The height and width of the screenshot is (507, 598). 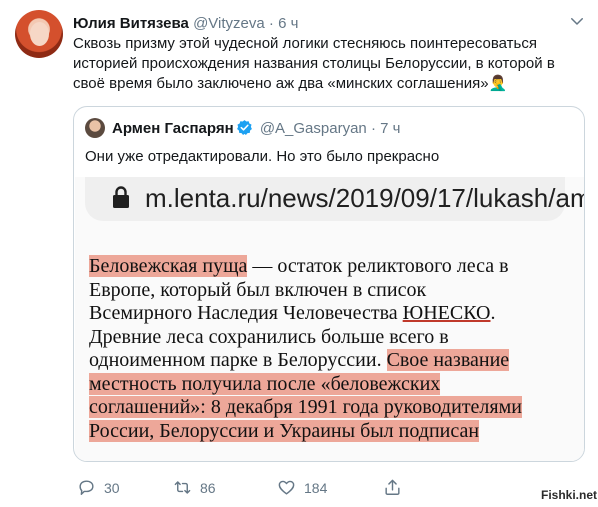 I want to click on highlighted-text: Беловежская пуща, so click(x=168, y=266).